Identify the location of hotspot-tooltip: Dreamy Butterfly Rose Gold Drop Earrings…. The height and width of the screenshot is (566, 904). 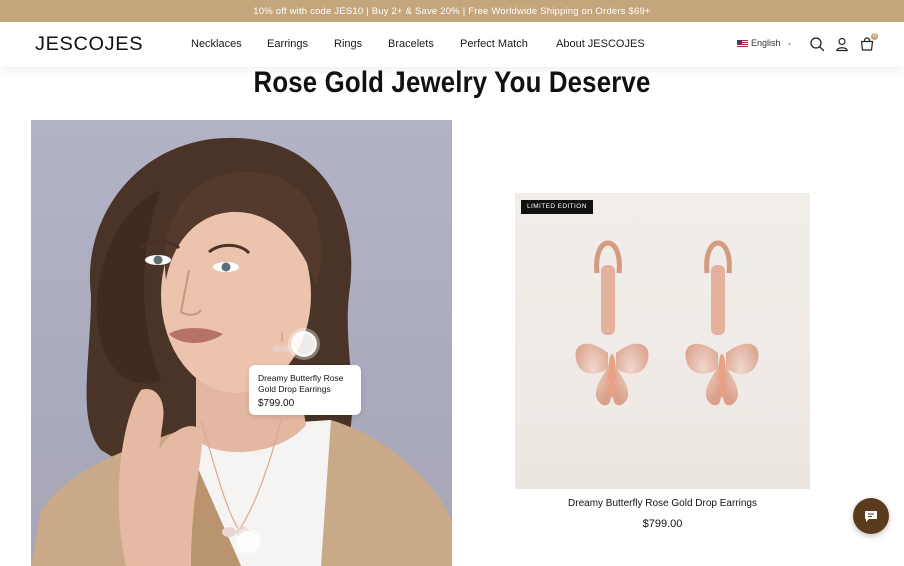
(305, 390).